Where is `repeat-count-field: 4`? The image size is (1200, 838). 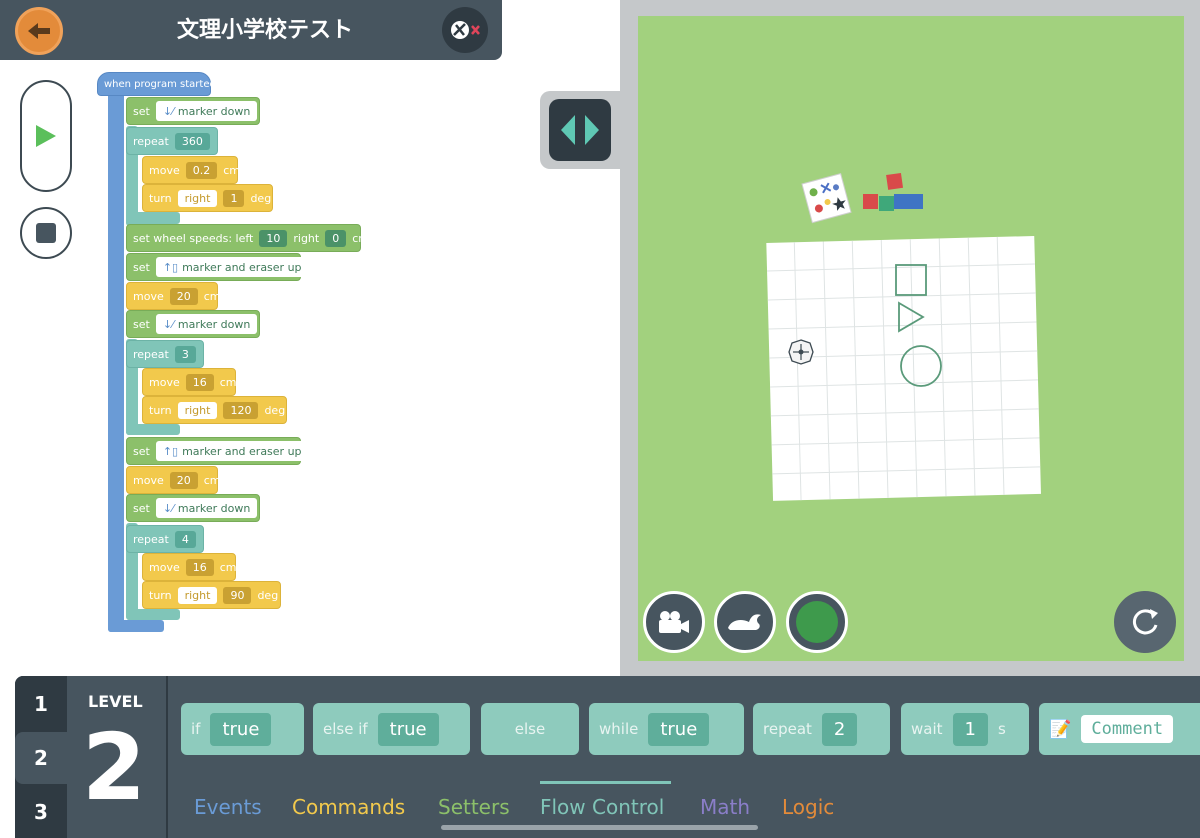 repeat-count-field: 4 is located at coordinates (185, 539).